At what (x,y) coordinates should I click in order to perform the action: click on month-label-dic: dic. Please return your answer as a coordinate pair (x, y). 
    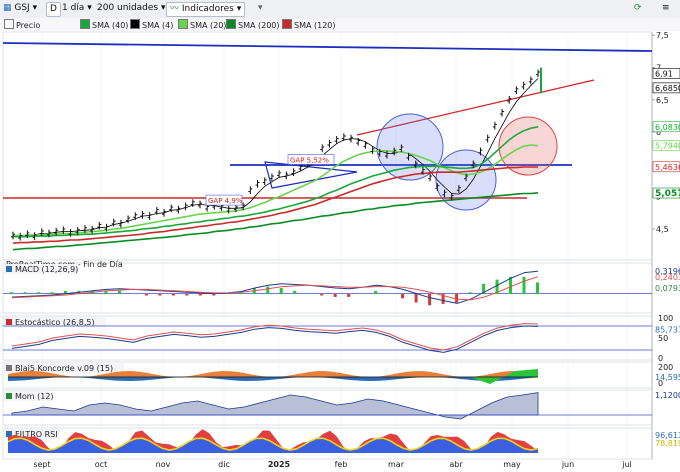
    Looking at the image, I should click on (224, 464).